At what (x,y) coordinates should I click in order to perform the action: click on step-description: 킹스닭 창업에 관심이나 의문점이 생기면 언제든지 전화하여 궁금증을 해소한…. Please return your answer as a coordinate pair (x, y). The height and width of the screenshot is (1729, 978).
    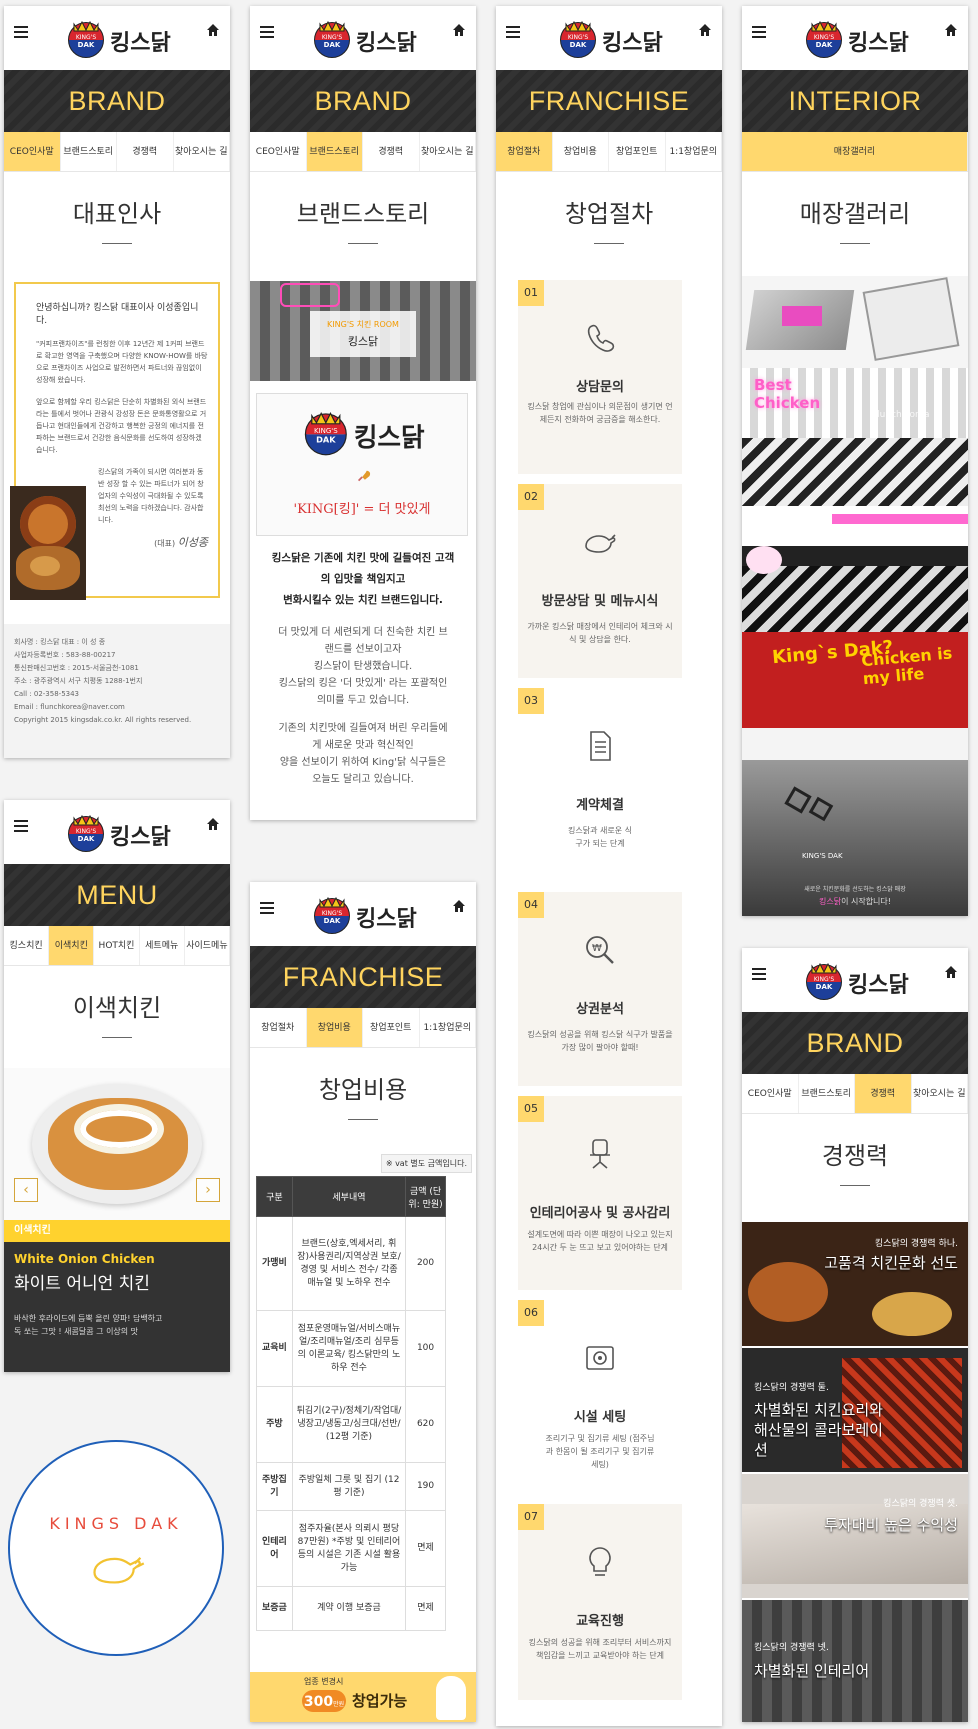
    Looking at the image, I should click on (600, 413).